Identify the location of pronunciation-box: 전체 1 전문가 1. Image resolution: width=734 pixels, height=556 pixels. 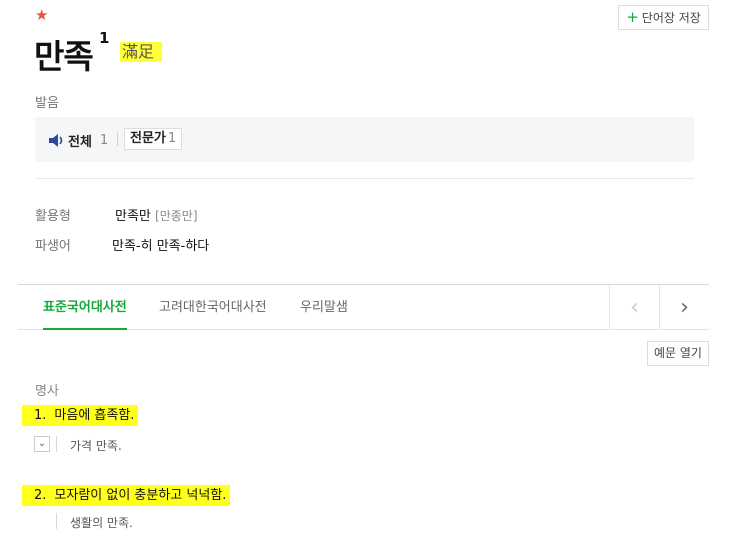
(364, 139).